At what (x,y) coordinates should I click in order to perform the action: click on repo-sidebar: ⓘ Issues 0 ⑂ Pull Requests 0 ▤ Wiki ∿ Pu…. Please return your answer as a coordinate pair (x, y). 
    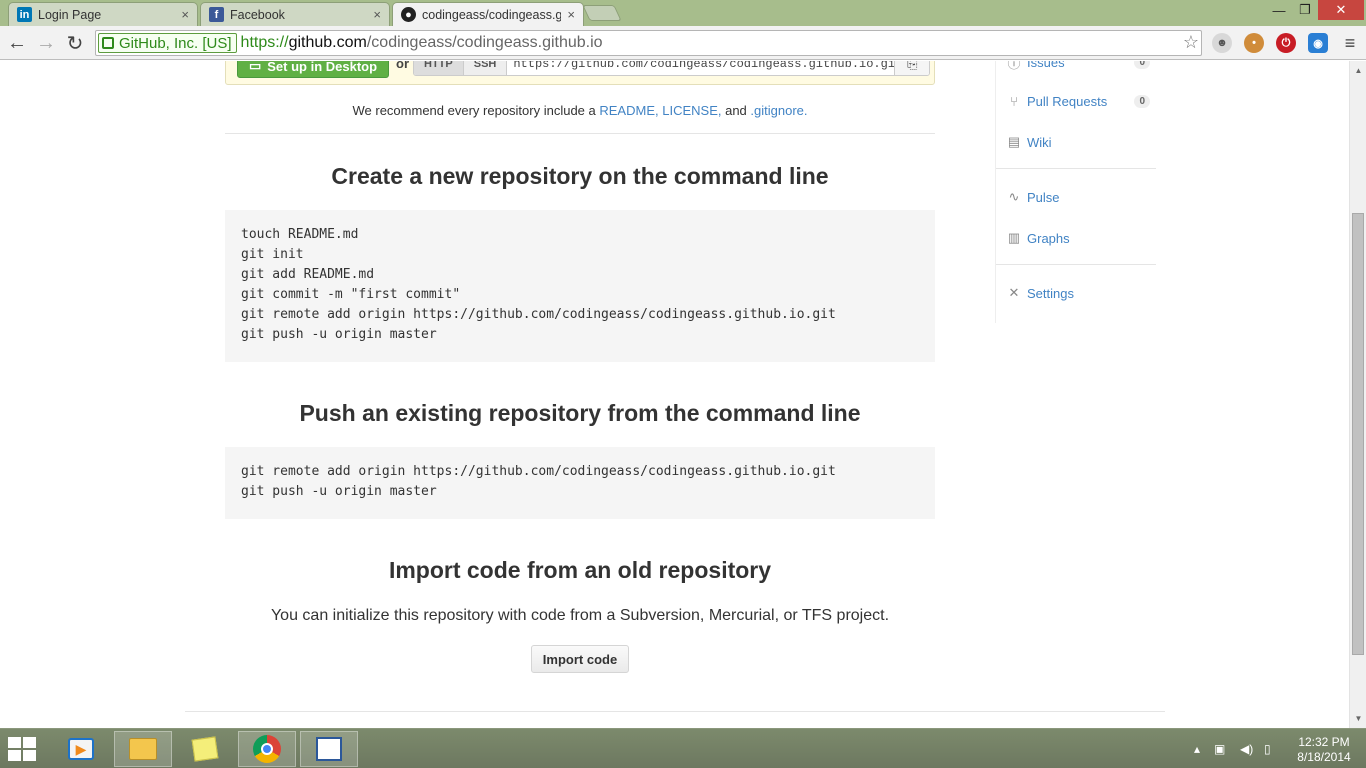
    Looking at the image, I should click on (1077, 192).